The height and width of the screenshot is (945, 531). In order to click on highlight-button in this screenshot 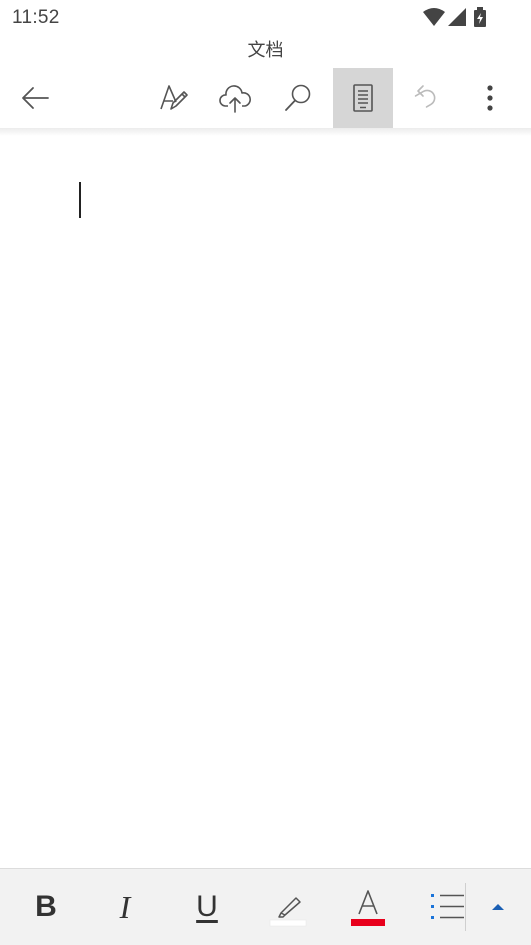, I will do `click(288, 907)`.